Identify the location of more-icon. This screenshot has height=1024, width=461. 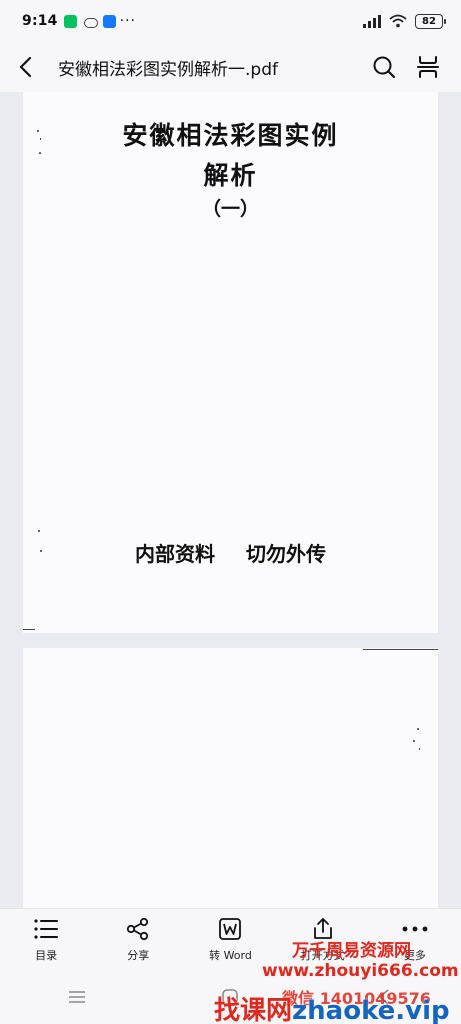
(415, 929).